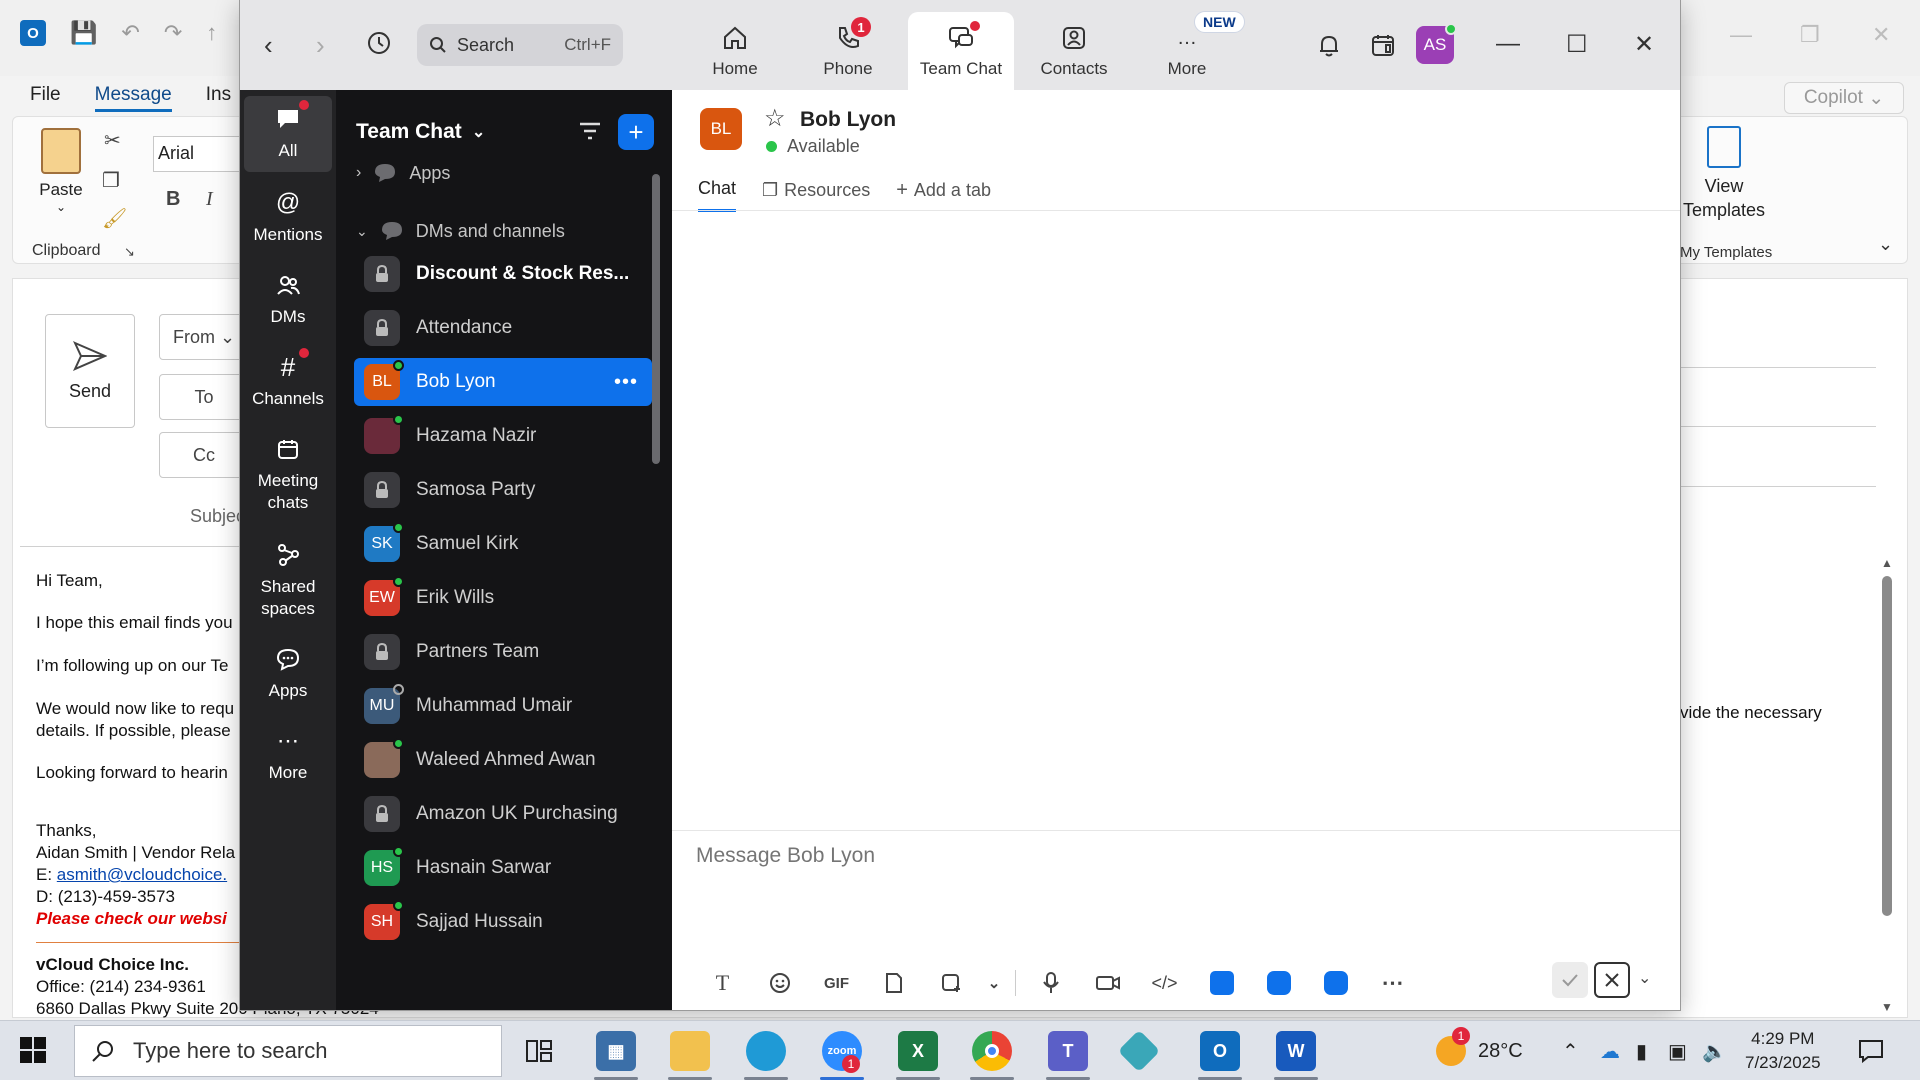 The height and width of the screenshot is (1080, 1920). What do you see at coordinates (129, 252) in the screenshot?
I see `clipboard-launcher-icon: ↘` at bounding box center [129, 252].